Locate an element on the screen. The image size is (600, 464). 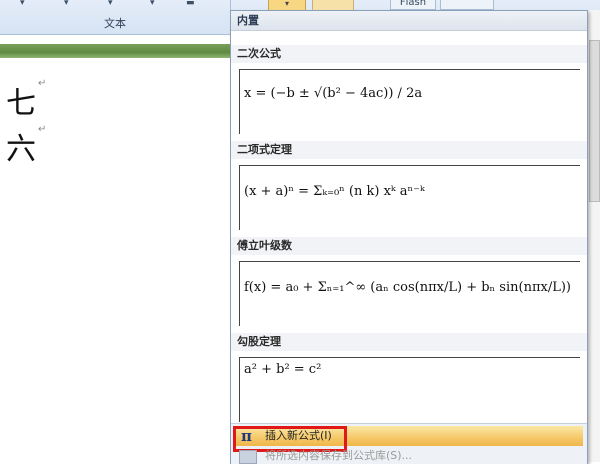
document-line: 七 is located at coordinates (21, 100).